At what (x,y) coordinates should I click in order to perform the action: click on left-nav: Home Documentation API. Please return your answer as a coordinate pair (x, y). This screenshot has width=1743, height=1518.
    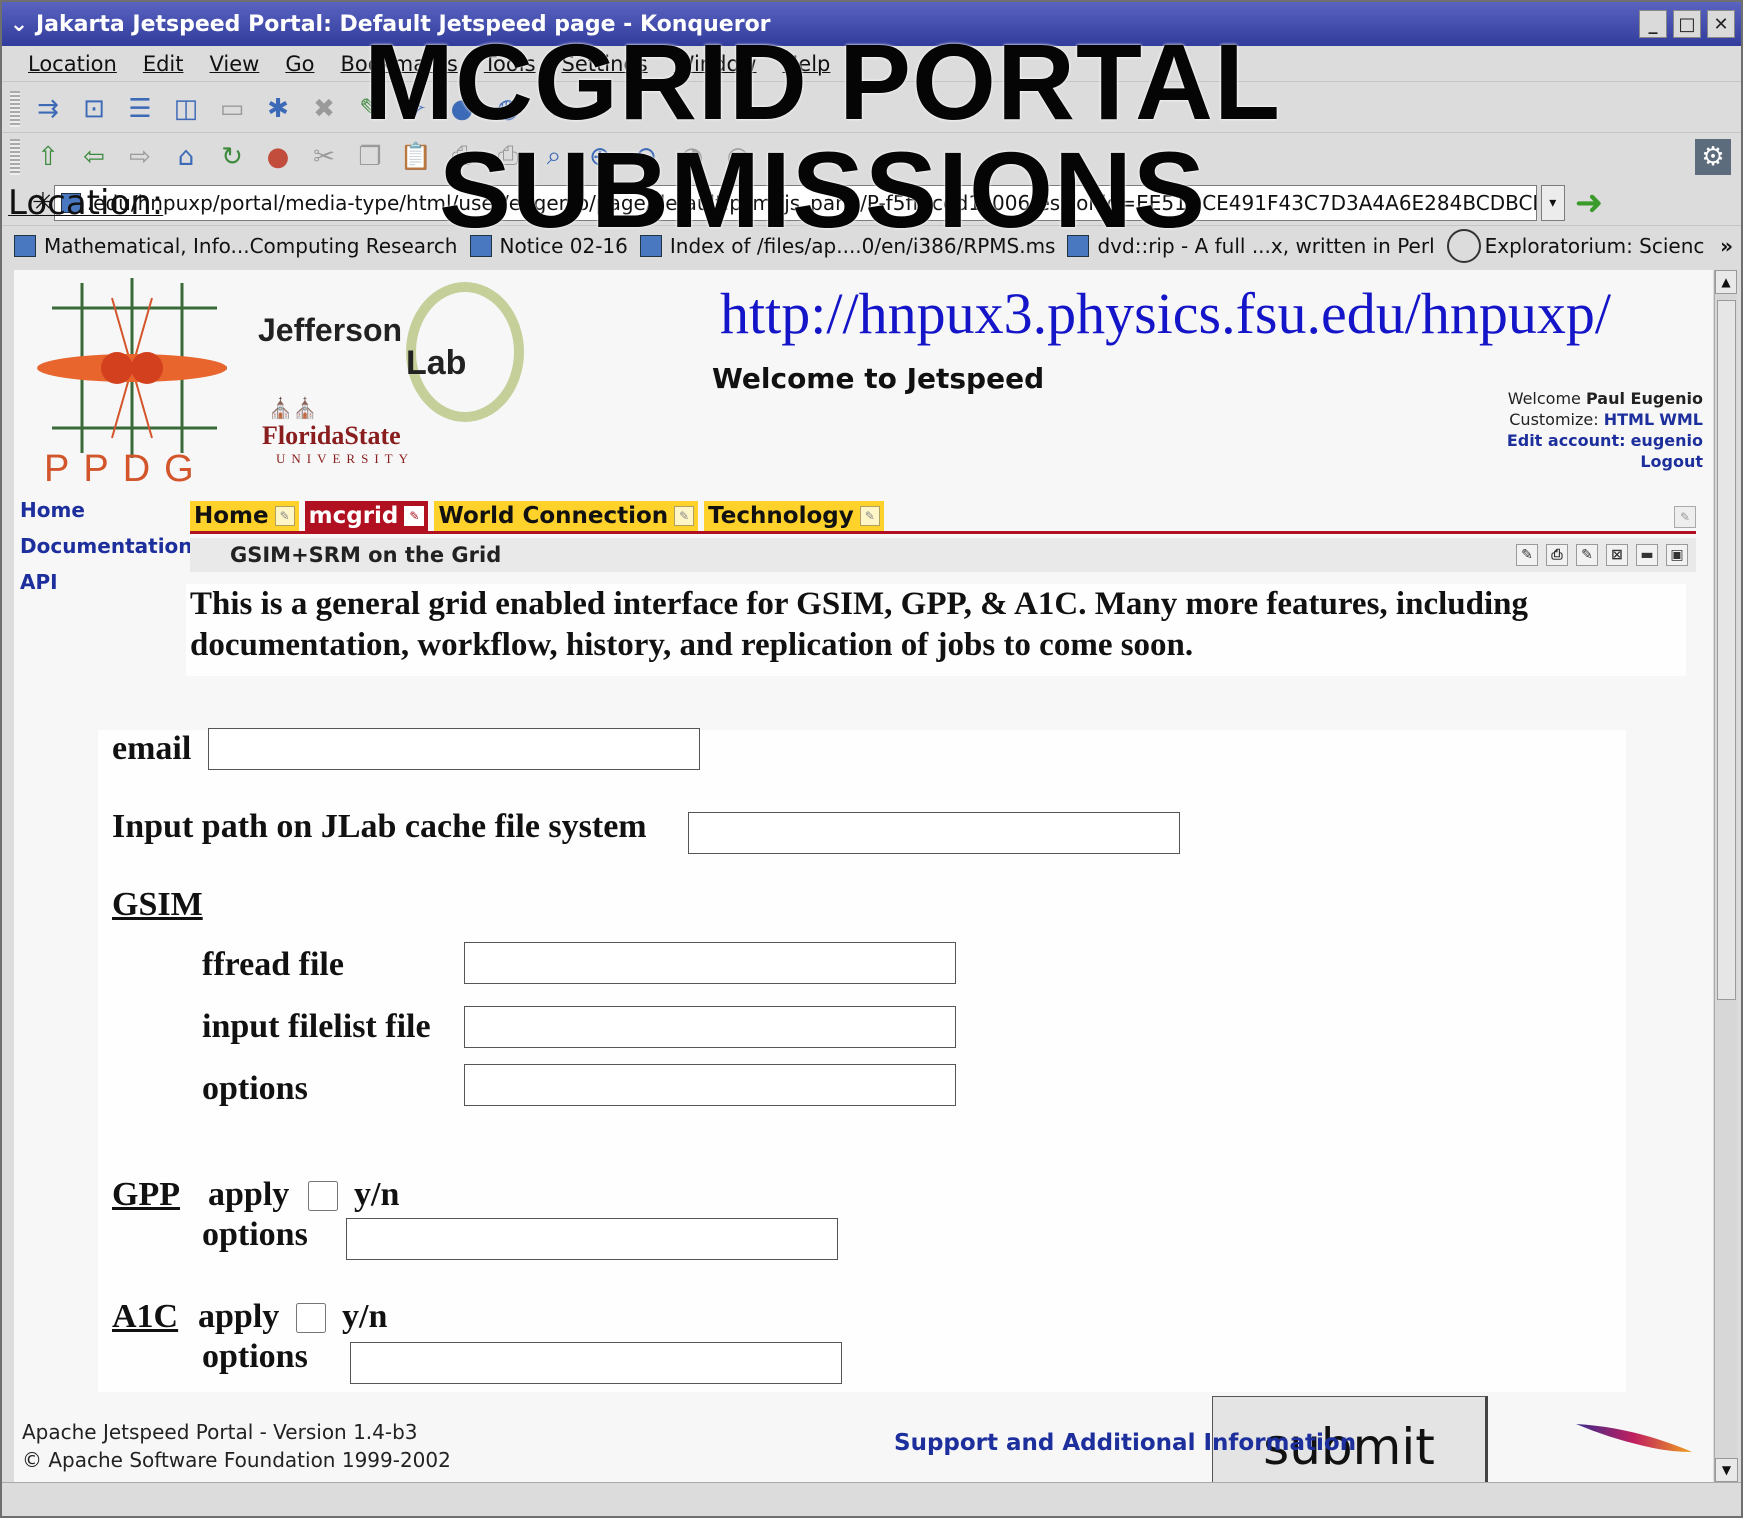
    Looking at the image, I should click on (106, 546).